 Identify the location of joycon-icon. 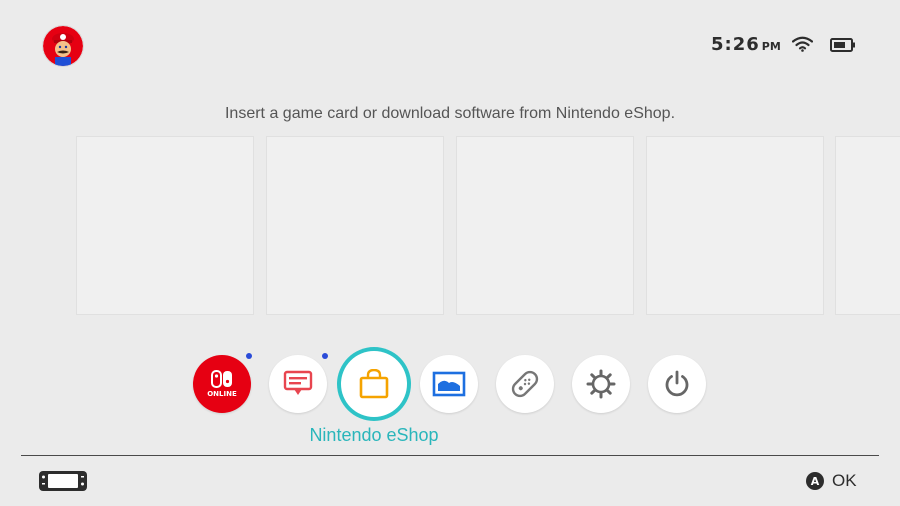
(525, 384).